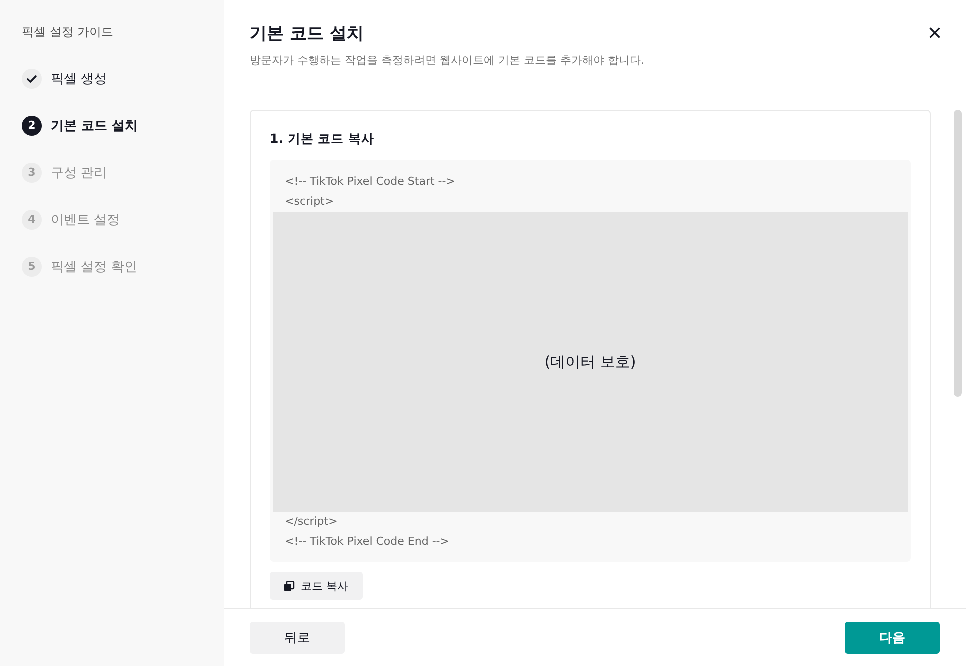 This screenshot has width=966, height=666. What do you see at coordinates (367, 542) in the screenshot?
I see `code-line: <!-- TikTok Pixel Code End -->` at bounding box center [367, 542].